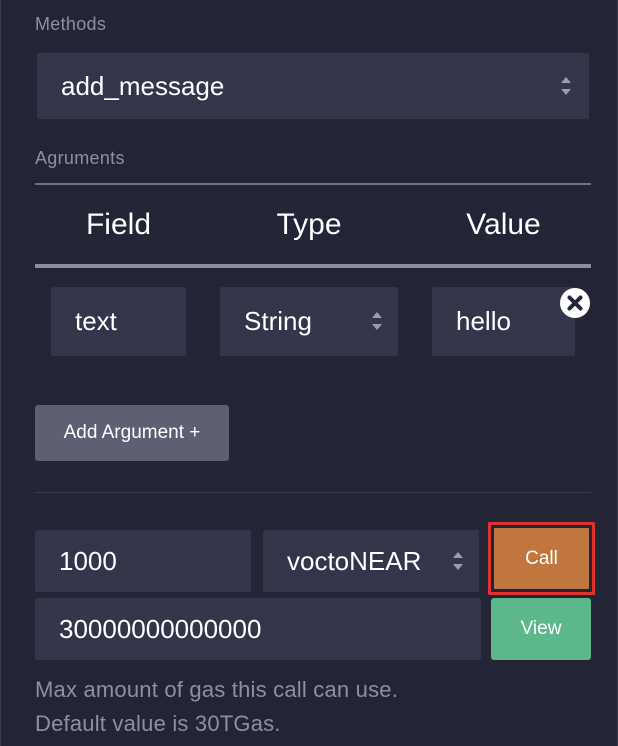 The height and width of the screenshot is (746, 618). What do you see at coordinates (313, 492) in the screenshot?
I see `section-divider` at bounding box center [313, 492].